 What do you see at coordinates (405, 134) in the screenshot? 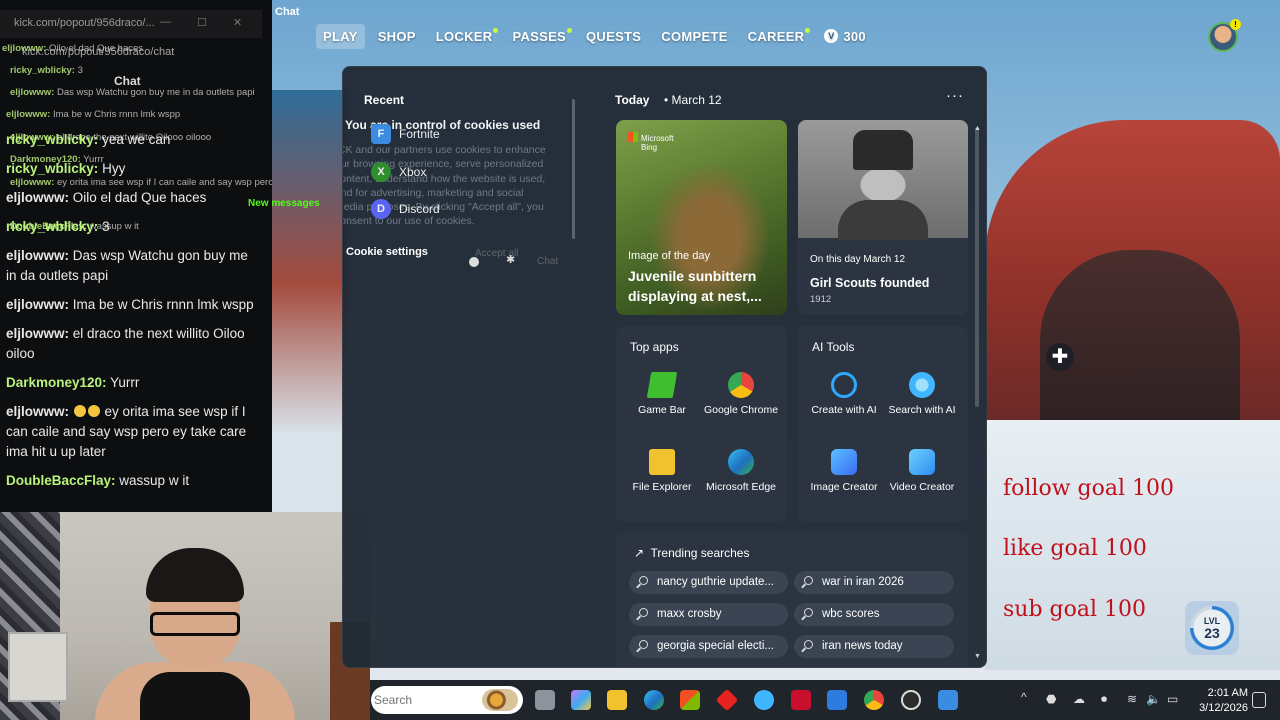
I see `recent-item-fortnite: F Fortnite` at bounding box center [405, 134].